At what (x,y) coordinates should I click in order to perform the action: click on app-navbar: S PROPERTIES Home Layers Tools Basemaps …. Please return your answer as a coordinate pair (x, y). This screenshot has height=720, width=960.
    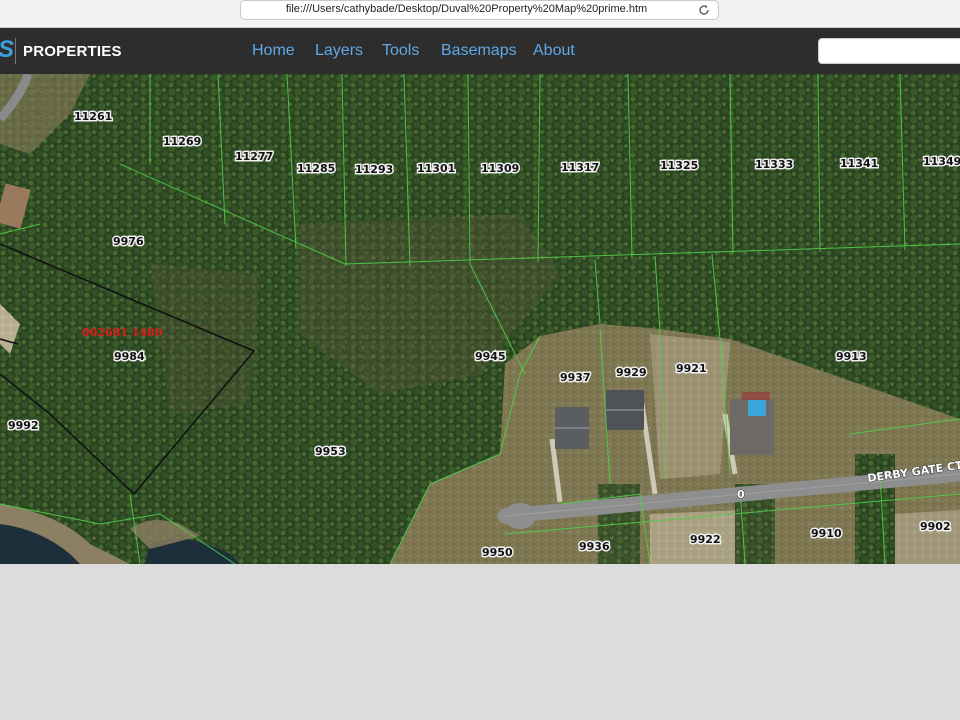
    Looking at the image, I should click on (480, 51).